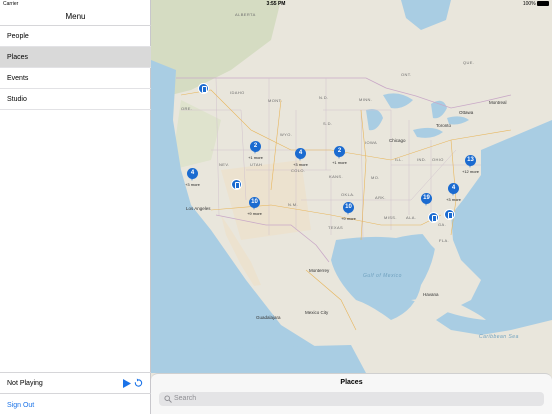 The width and height of the screenshot is (552, 414). I want to click on player-status: Not Playing, so click(25, 383).